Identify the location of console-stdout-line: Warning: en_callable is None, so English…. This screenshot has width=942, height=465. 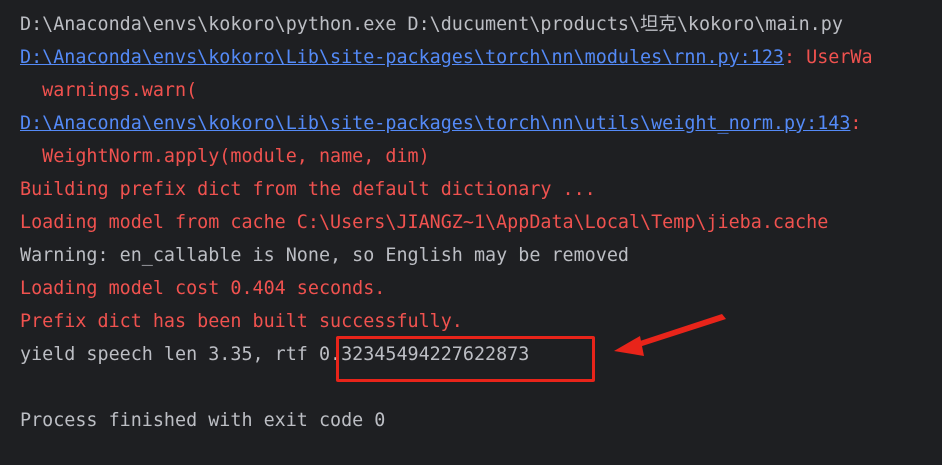
(324, 255).